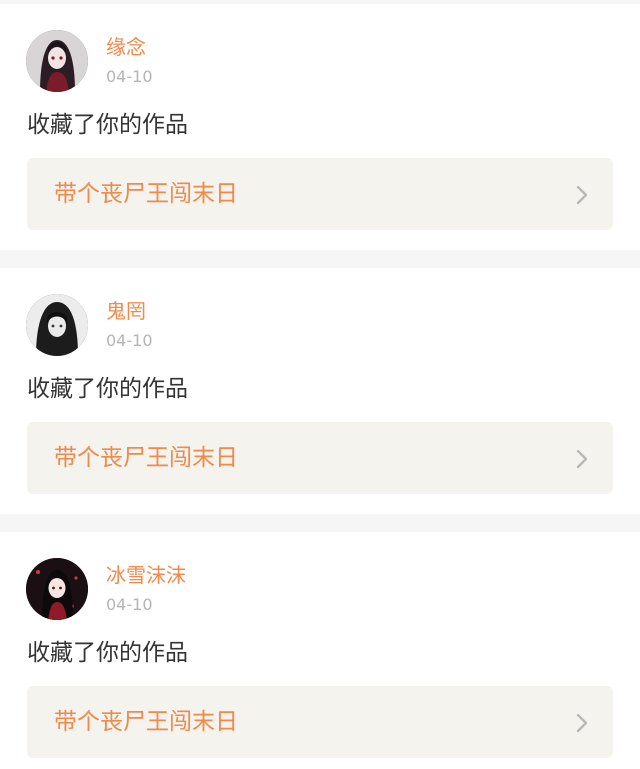 The width and height of the screenshot is (640, 769). What do you see at coordinates (126, 311) in the screenshot?
I see `username: 鬼罔` at bounding box center [126, 311].